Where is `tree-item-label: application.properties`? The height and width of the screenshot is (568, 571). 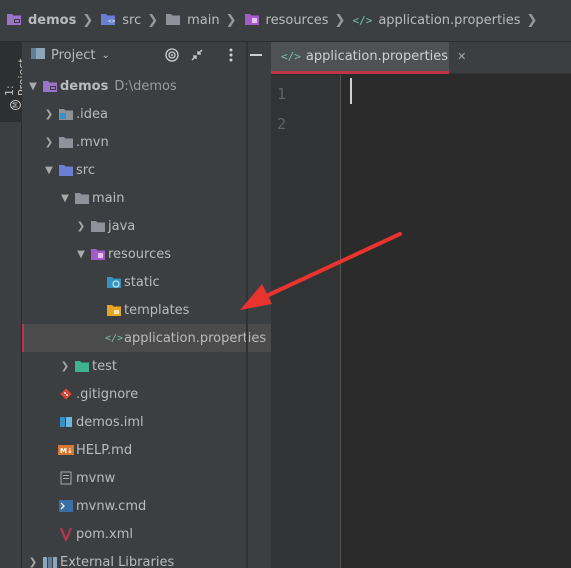 tree-item-label: application.properties is located at coordinates (195, 338).